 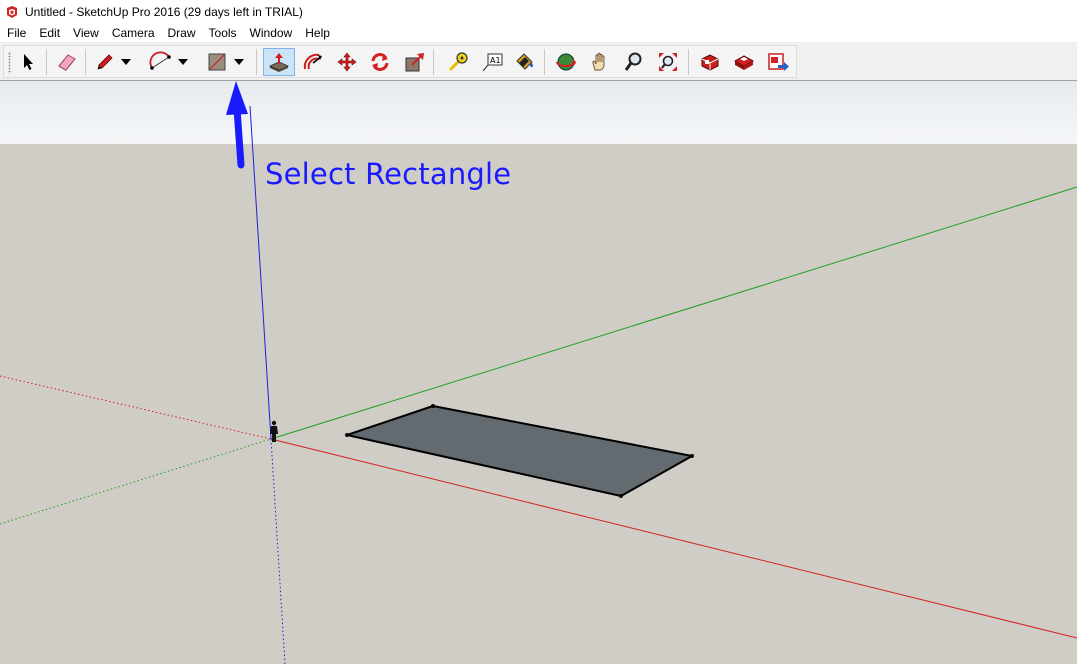 I want to click on annotation-arrow, so click(x=237, y=125).